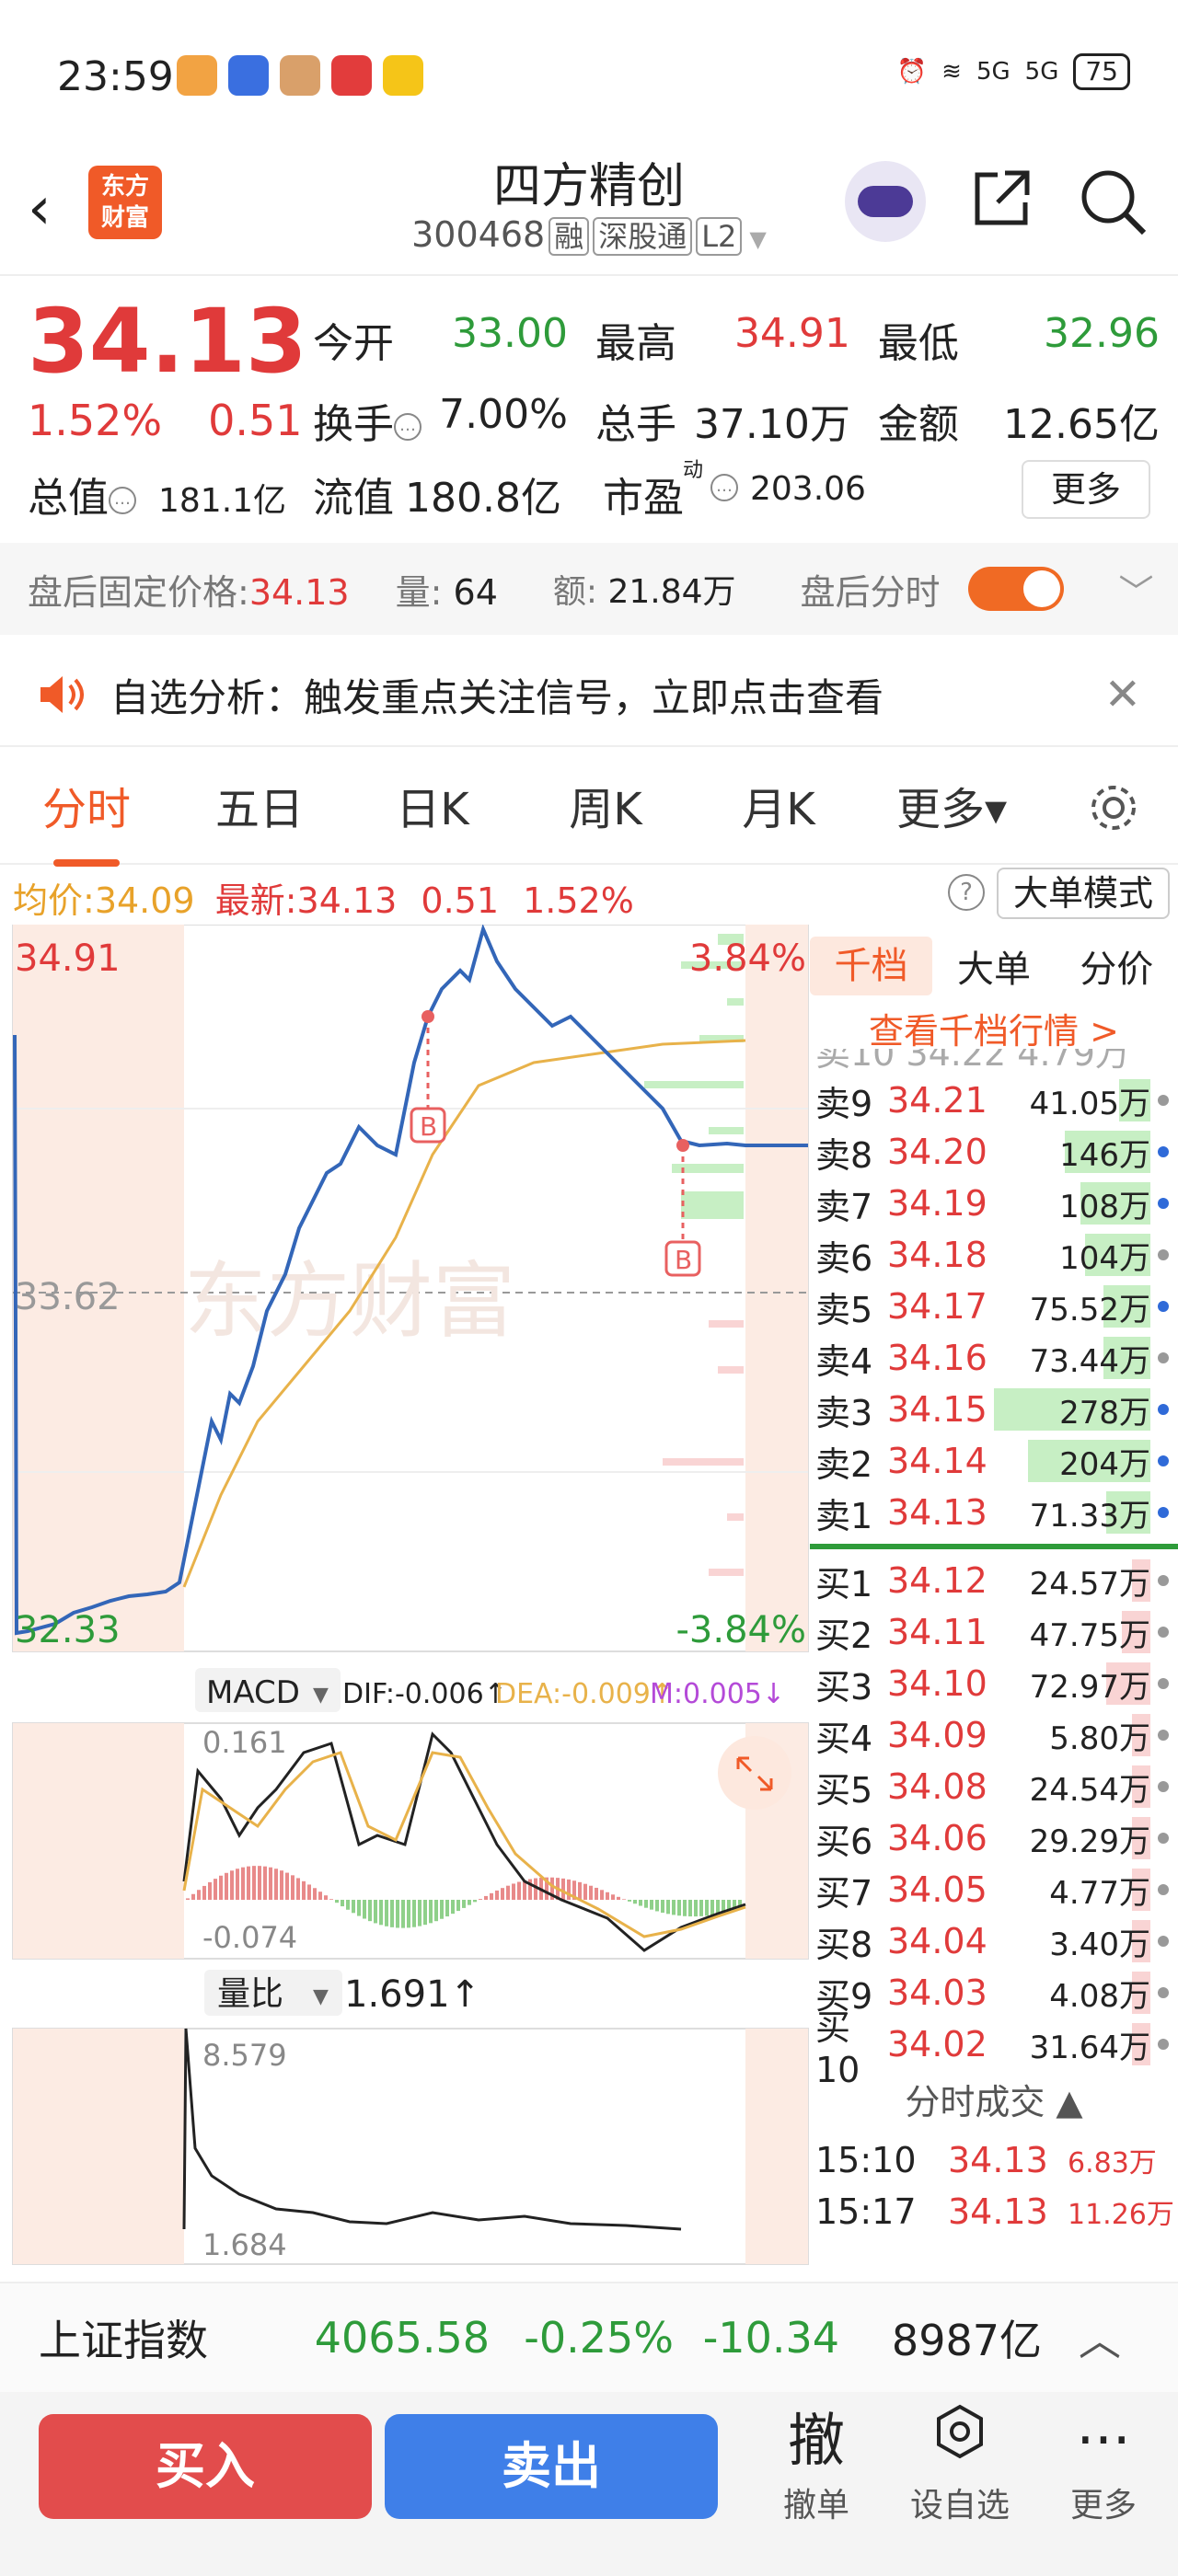  What do you see at coordinates (994, 1735) in the screenshot?
I see `buy-level-row: 买4 34.09 5.80万` at bounding box center [994, 1735].